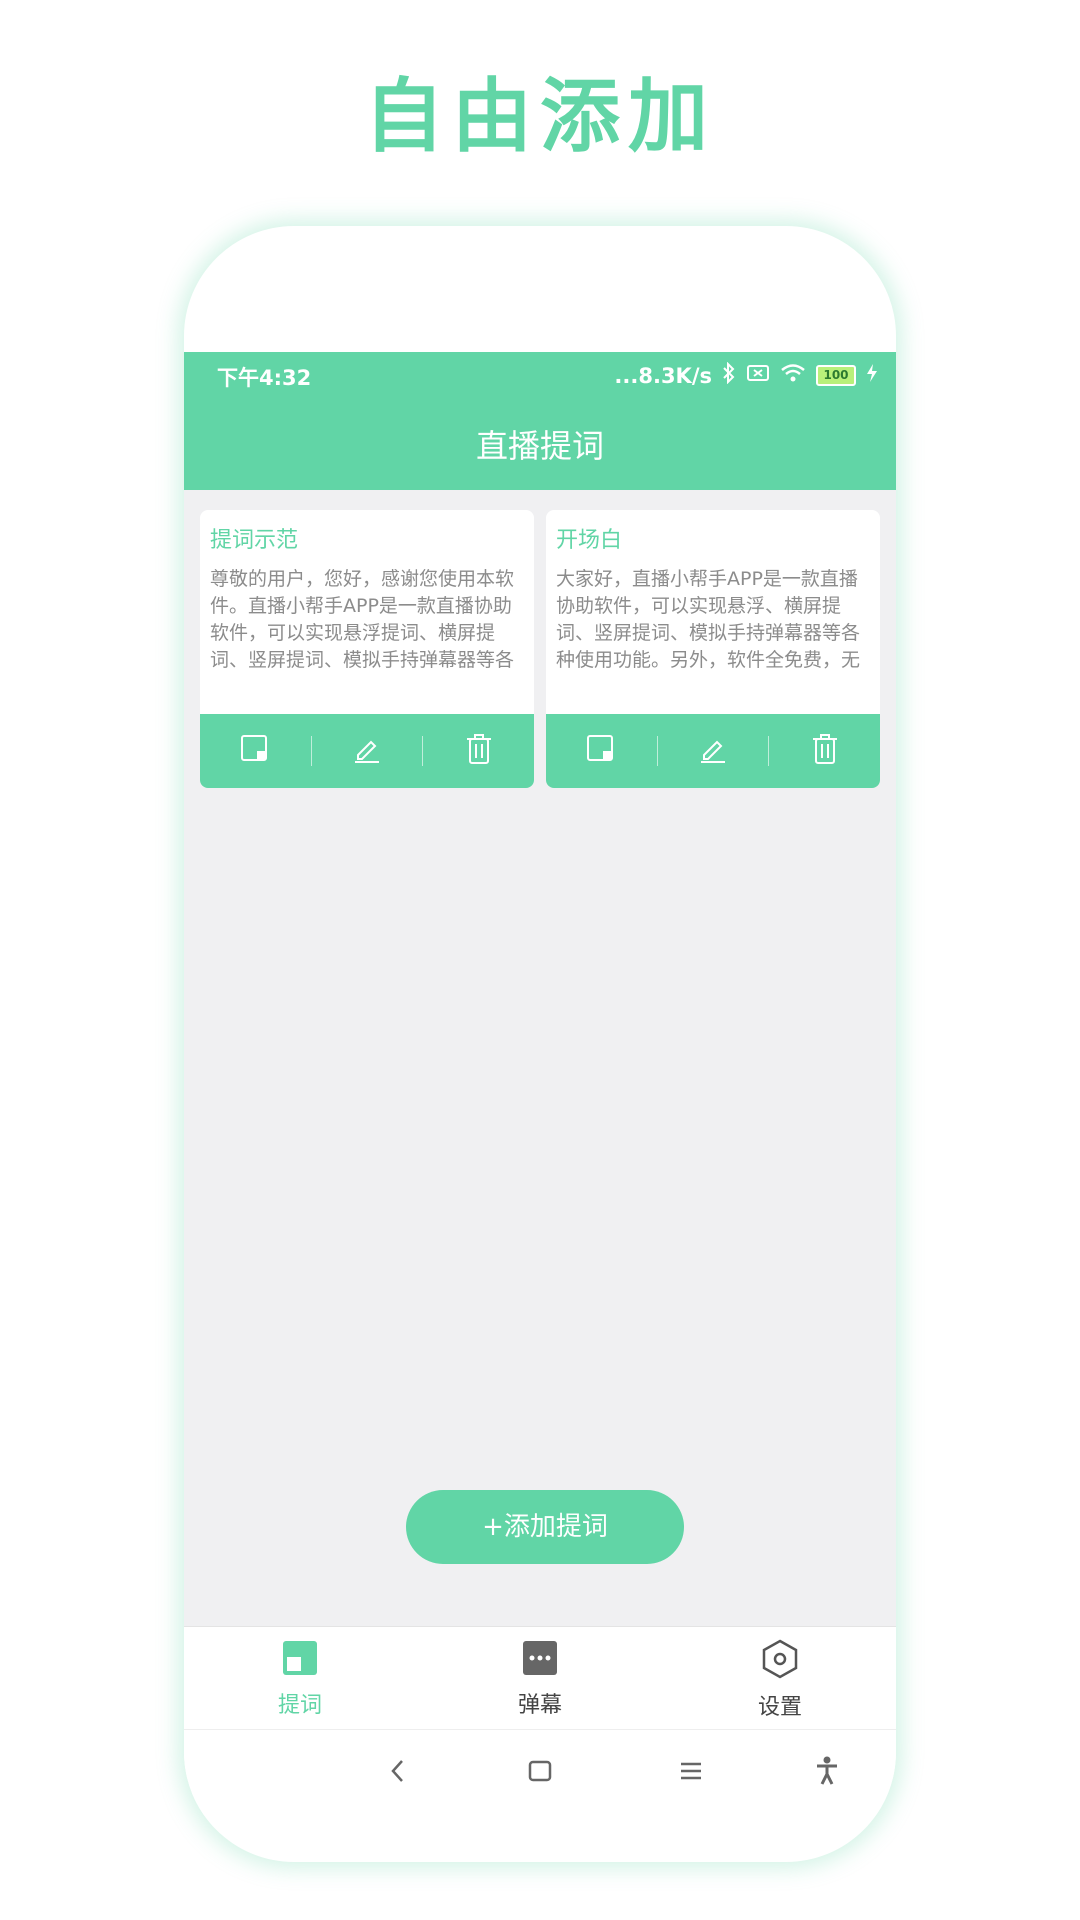 This screenshot has height=1920, width=1080. Describe the element at coordinates (729, 375) in the screenshot. I see `bluetooth-icon` at that location.